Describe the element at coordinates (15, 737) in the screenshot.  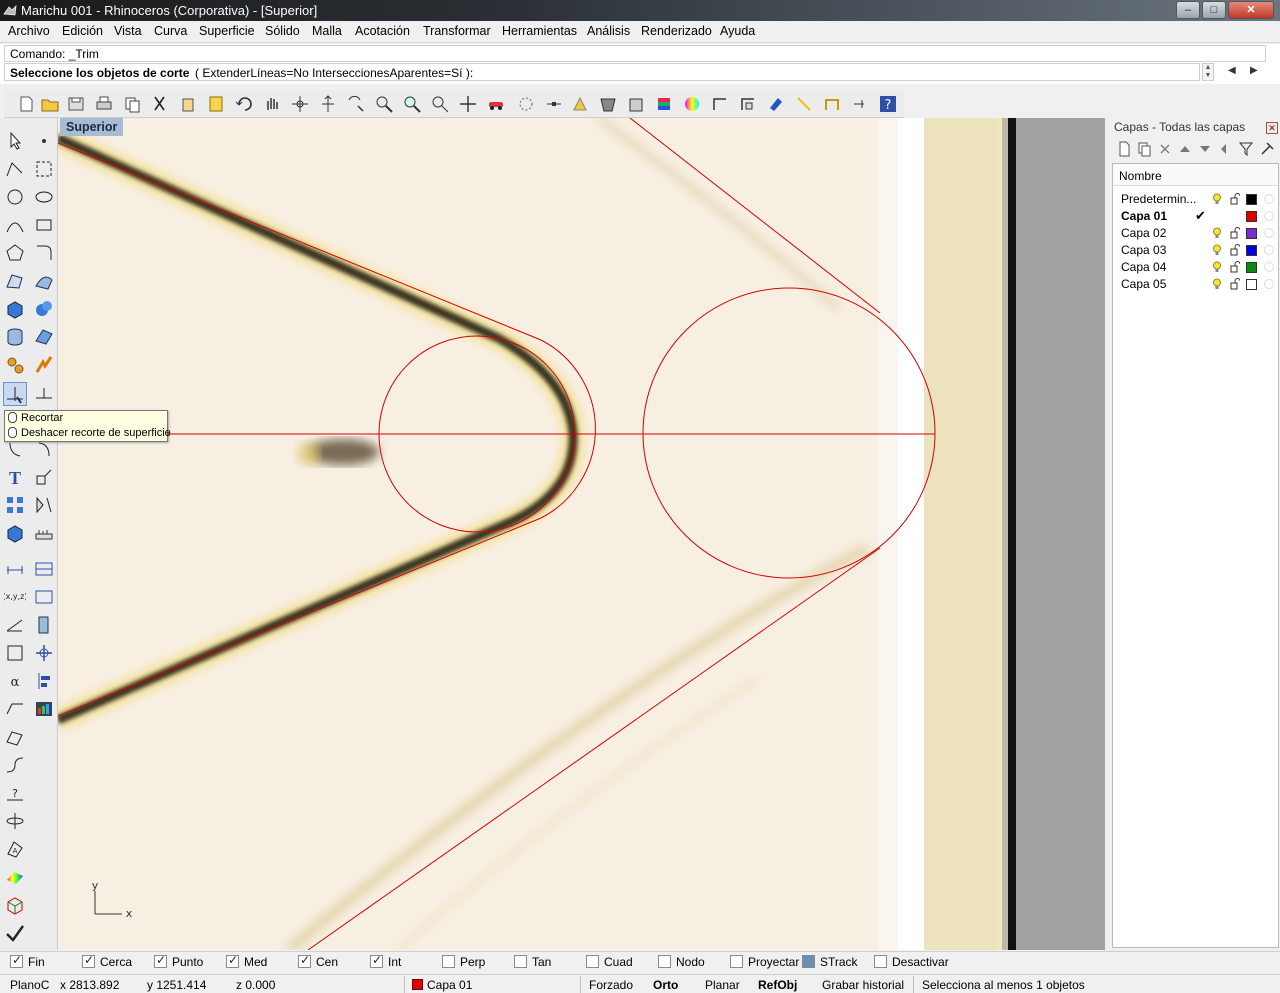
I see `shear-icon` at that location.